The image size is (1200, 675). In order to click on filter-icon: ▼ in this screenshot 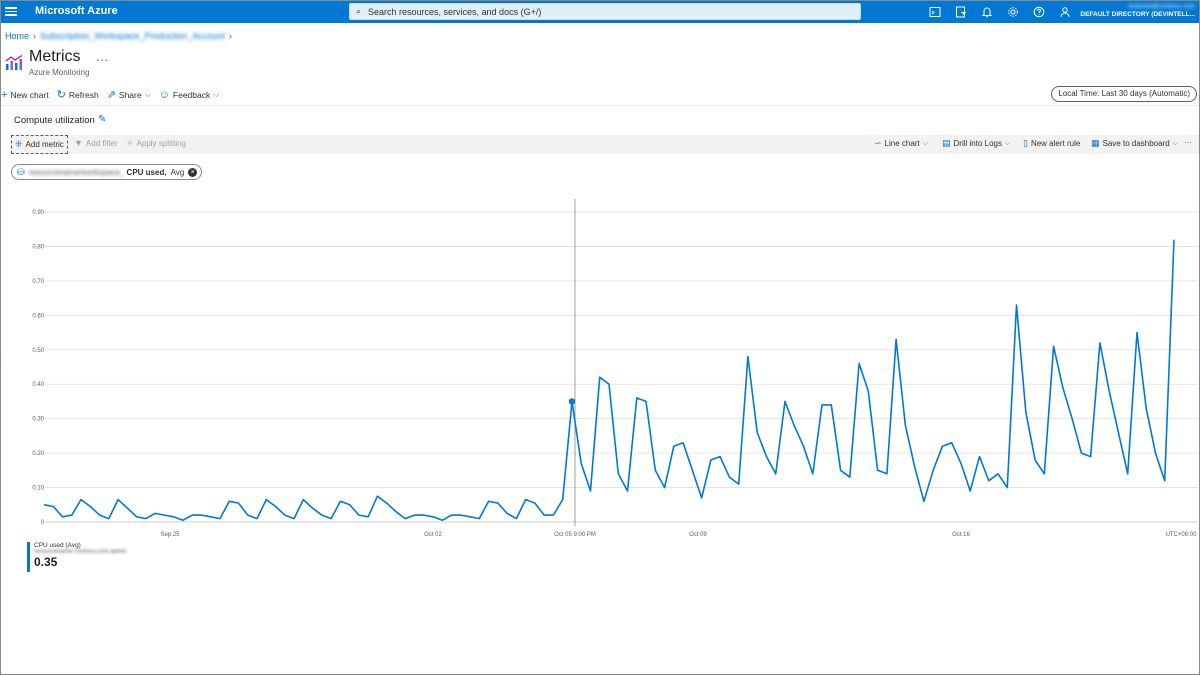, I will do `click(78, 143)`.